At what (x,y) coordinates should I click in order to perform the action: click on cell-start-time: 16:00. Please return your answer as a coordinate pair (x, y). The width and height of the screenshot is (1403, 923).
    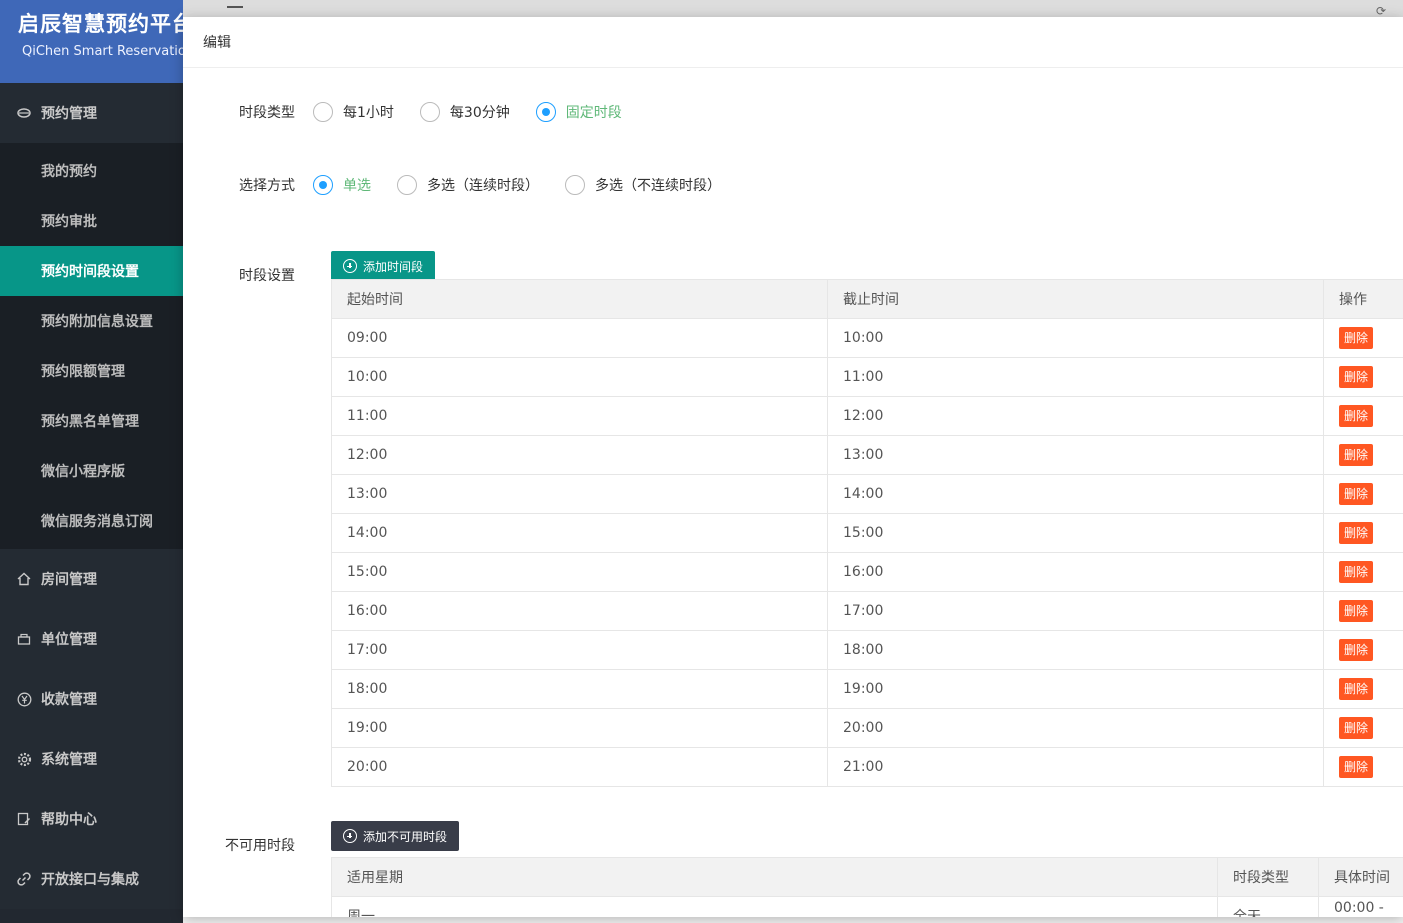
    Looking at the image, I should click on (579, 611).